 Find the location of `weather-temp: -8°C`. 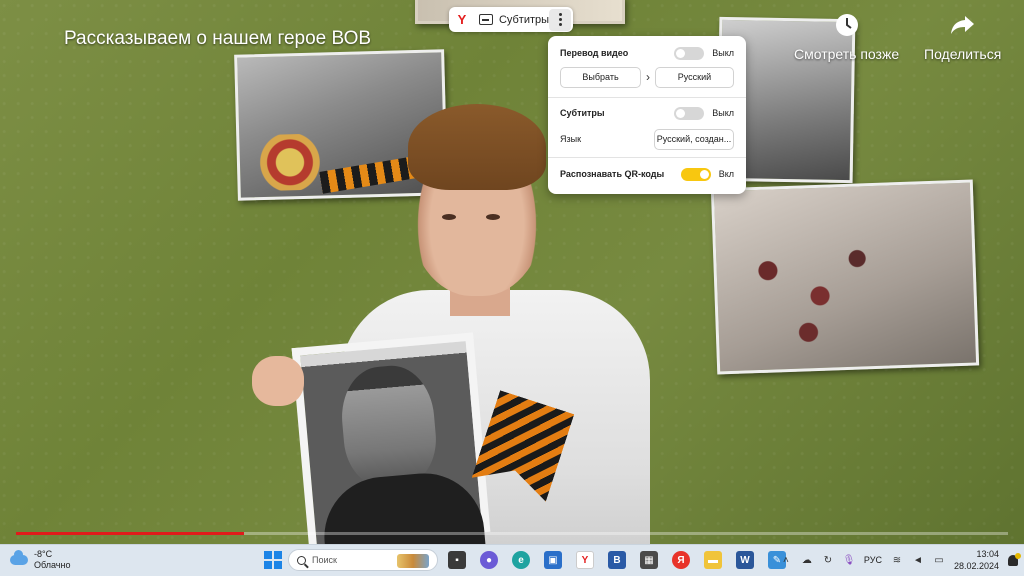

weather-temp: -8°C is located at coordinates (43, 554).